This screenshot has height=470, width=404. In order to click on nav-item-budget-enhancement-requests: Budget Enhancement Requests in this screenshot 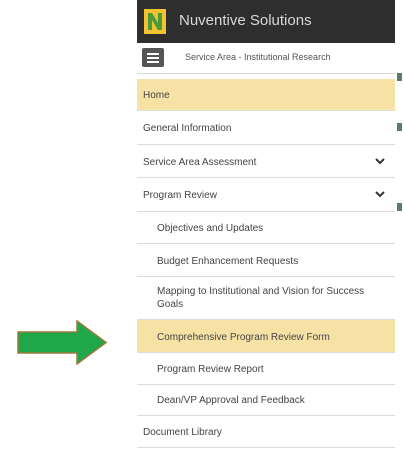, I will do `click(266, 260)`.